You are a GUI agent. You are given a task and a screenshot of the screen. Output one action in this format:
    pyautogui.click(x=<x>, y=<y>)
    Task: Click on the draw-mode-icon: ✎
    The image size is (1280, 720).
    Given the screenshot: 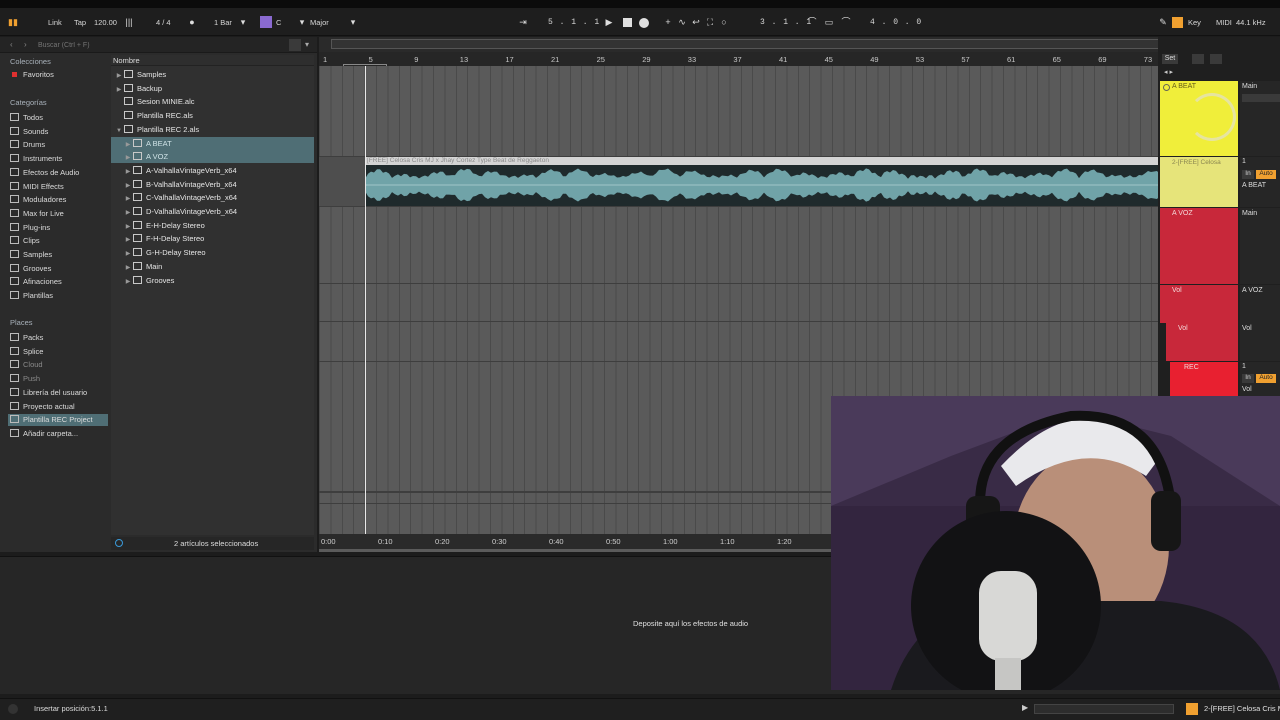 What is the action you would take?
    pyautogui.click(x=1163, y=22)
    